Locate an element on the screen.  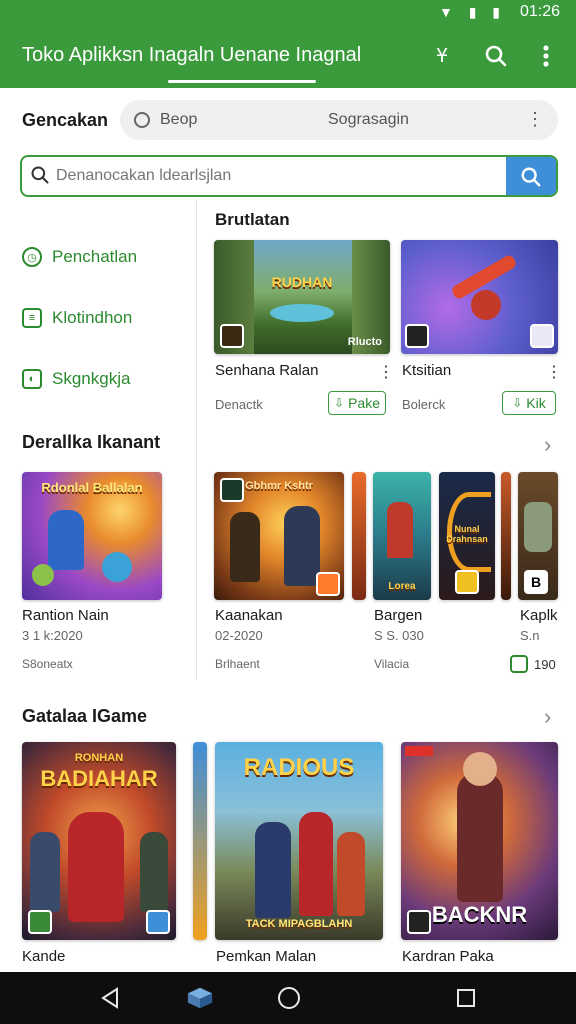
app-name: Rantion Nain is located at coordinates (65, 615).